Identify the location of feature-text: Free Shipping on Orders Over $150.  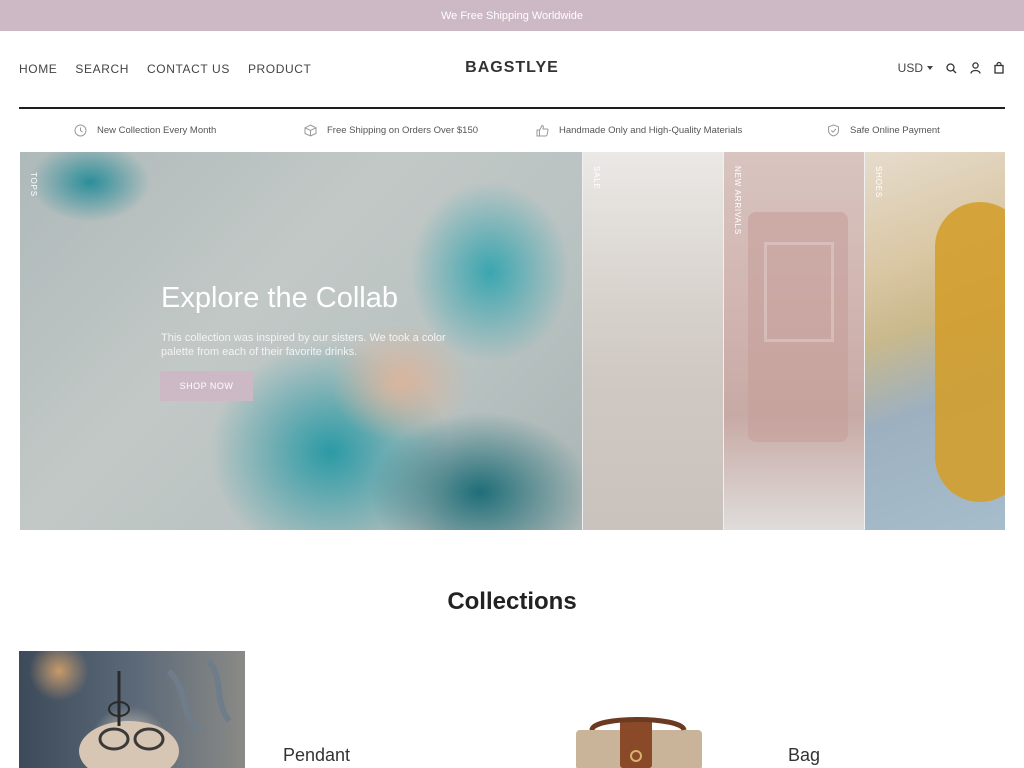
(403, 130).